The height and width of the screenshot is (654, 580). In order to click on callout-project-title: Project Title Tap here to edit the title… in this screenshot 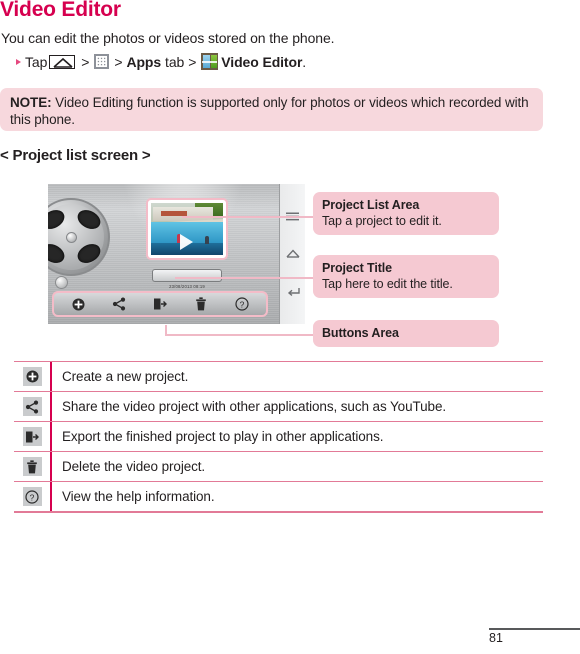, I will do `click(406, 276)`.